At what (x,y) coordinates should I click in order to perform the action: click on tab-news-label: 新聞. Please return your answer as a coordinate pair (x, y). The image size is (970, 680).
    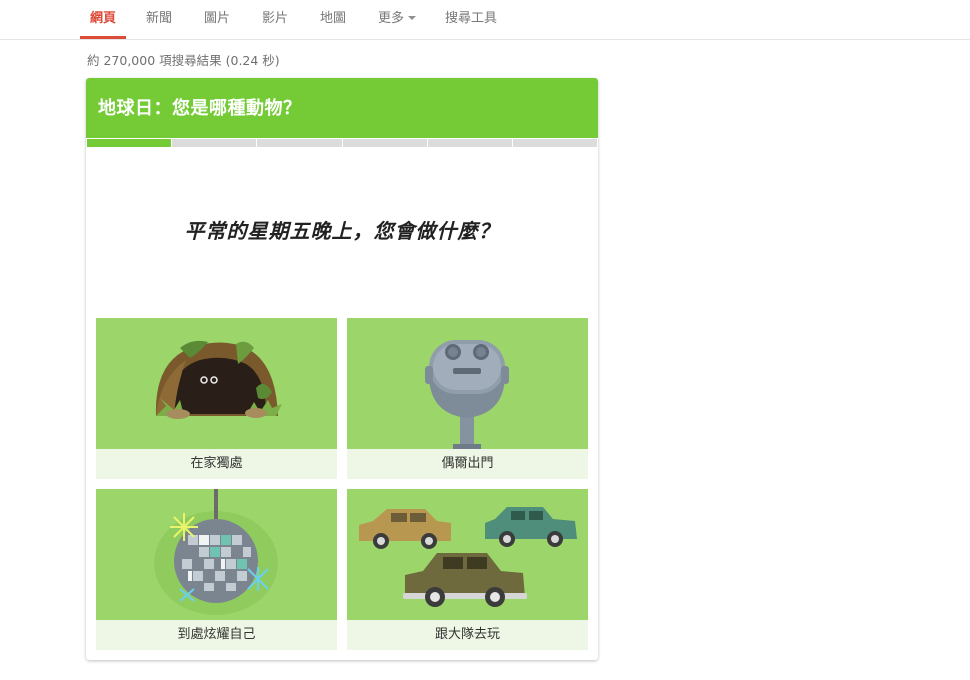
    Looking at the image, I should click on (159, 18).